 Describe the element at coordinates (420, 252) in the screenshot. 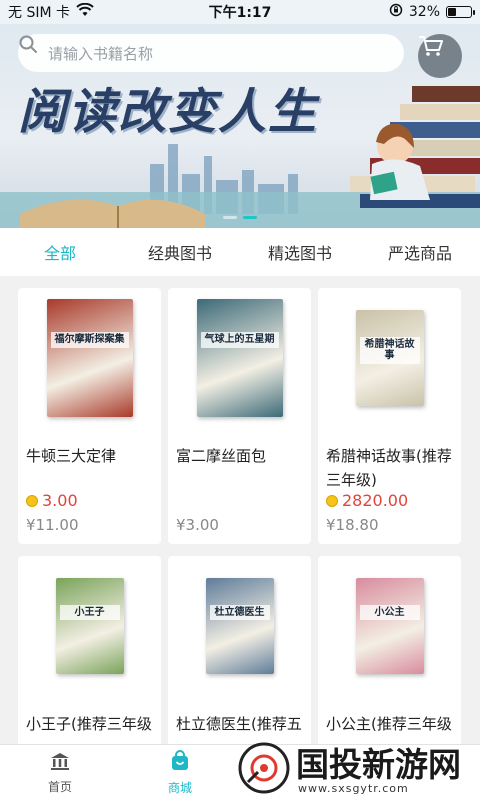

I see `tab-premium-goods: 严选商品` at that location.